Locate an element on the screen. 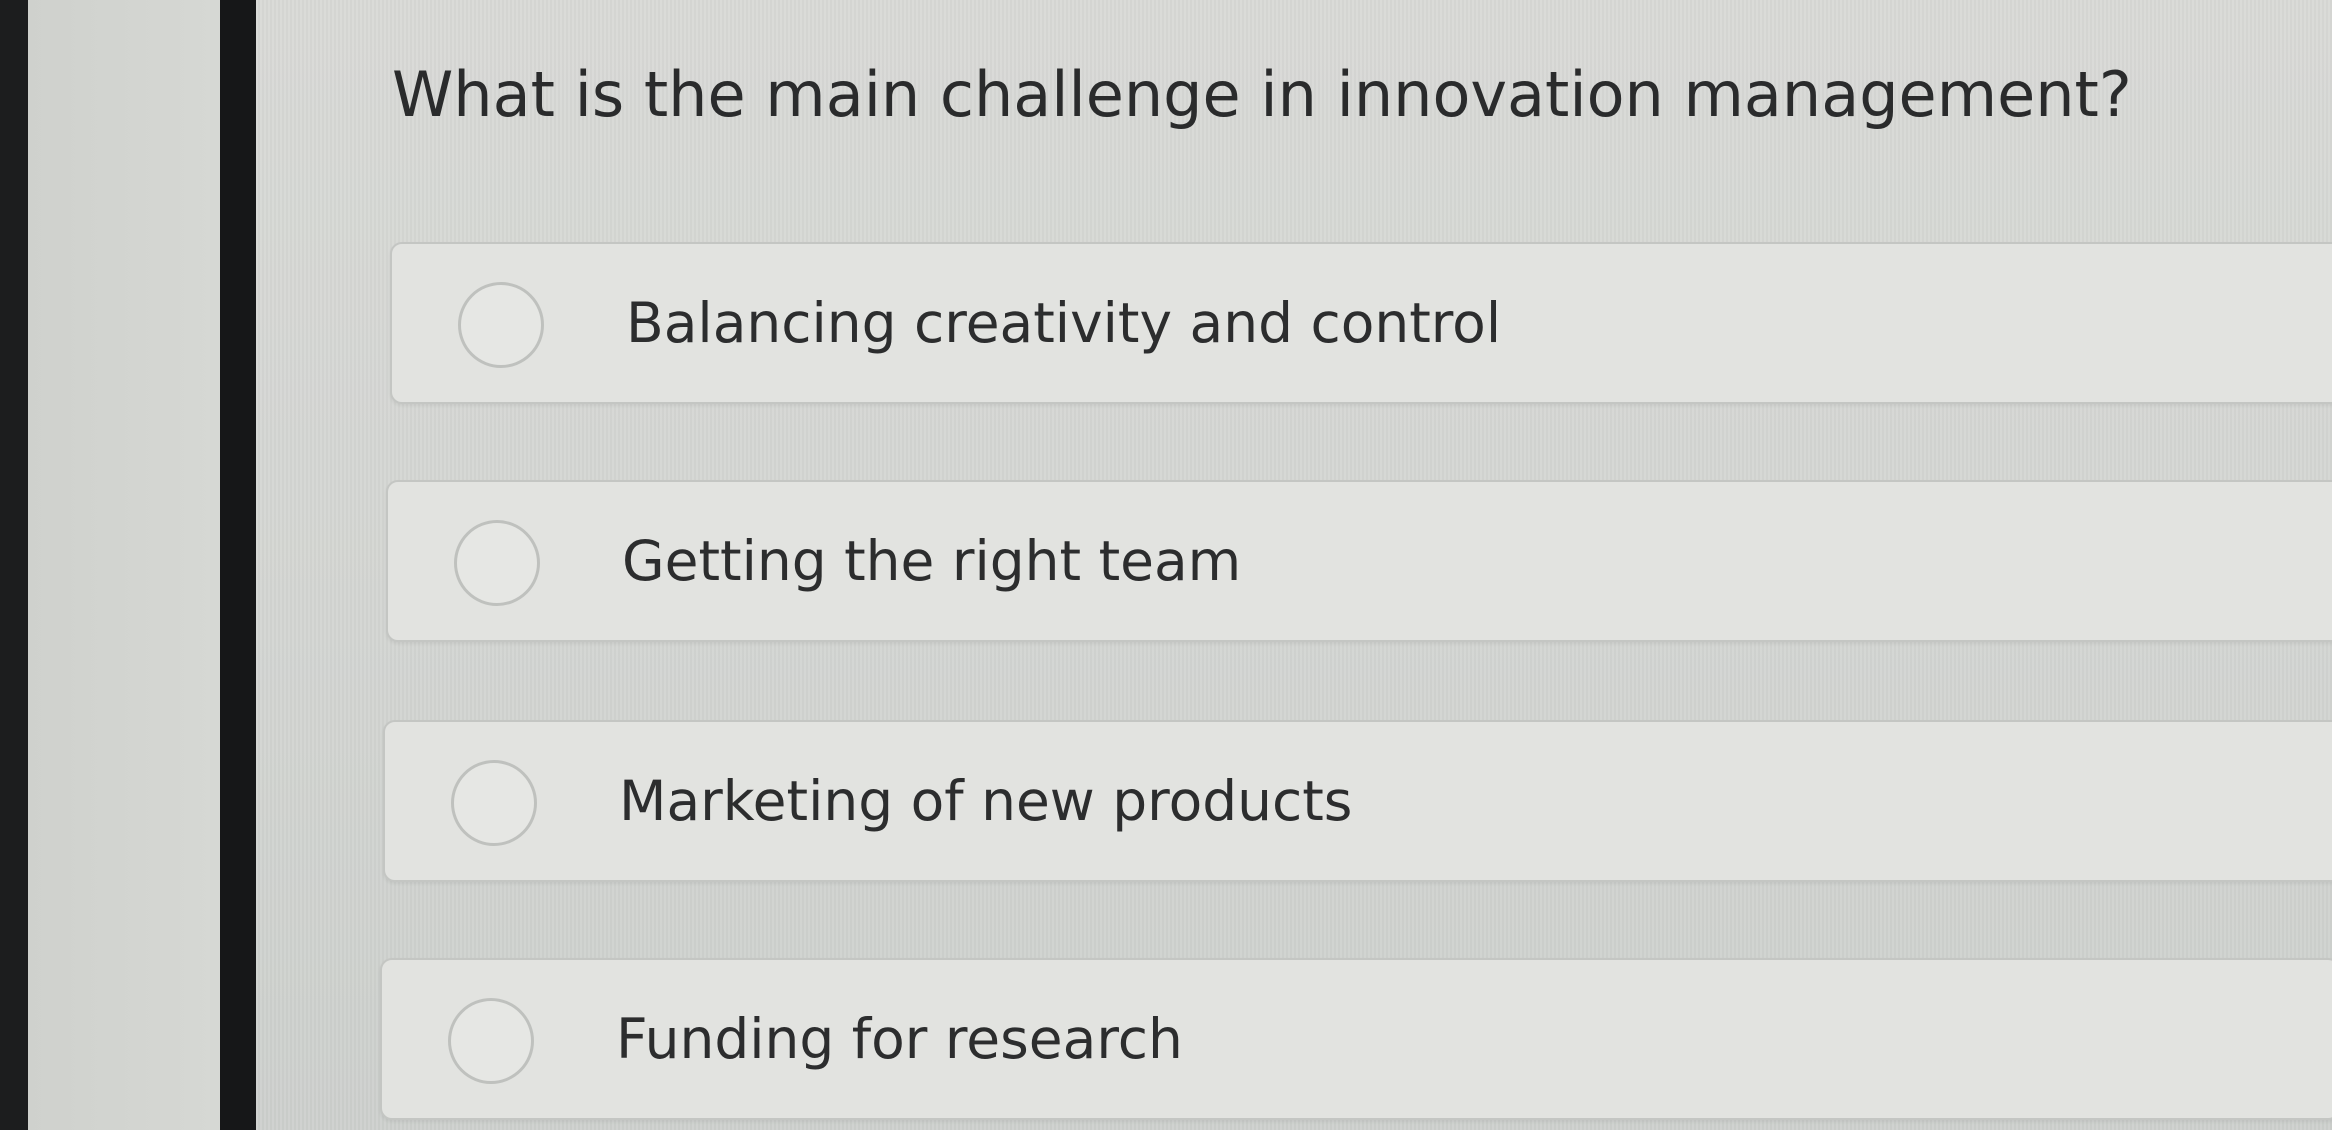 This screenshot has height=1130, width=2332. answer-option-1: Balancing creativity and control is located at coordinates (1361, 323).